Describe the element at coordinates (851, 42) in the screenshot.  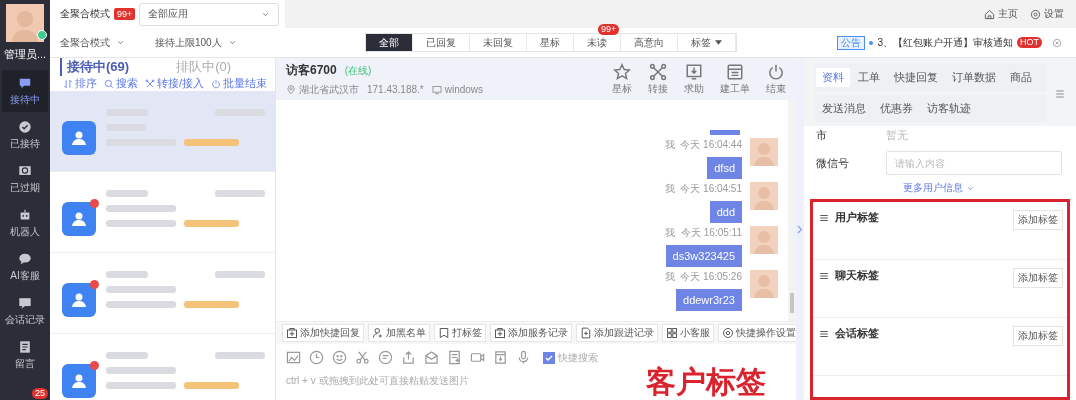
I see `notice-tag: 公告` at that location.